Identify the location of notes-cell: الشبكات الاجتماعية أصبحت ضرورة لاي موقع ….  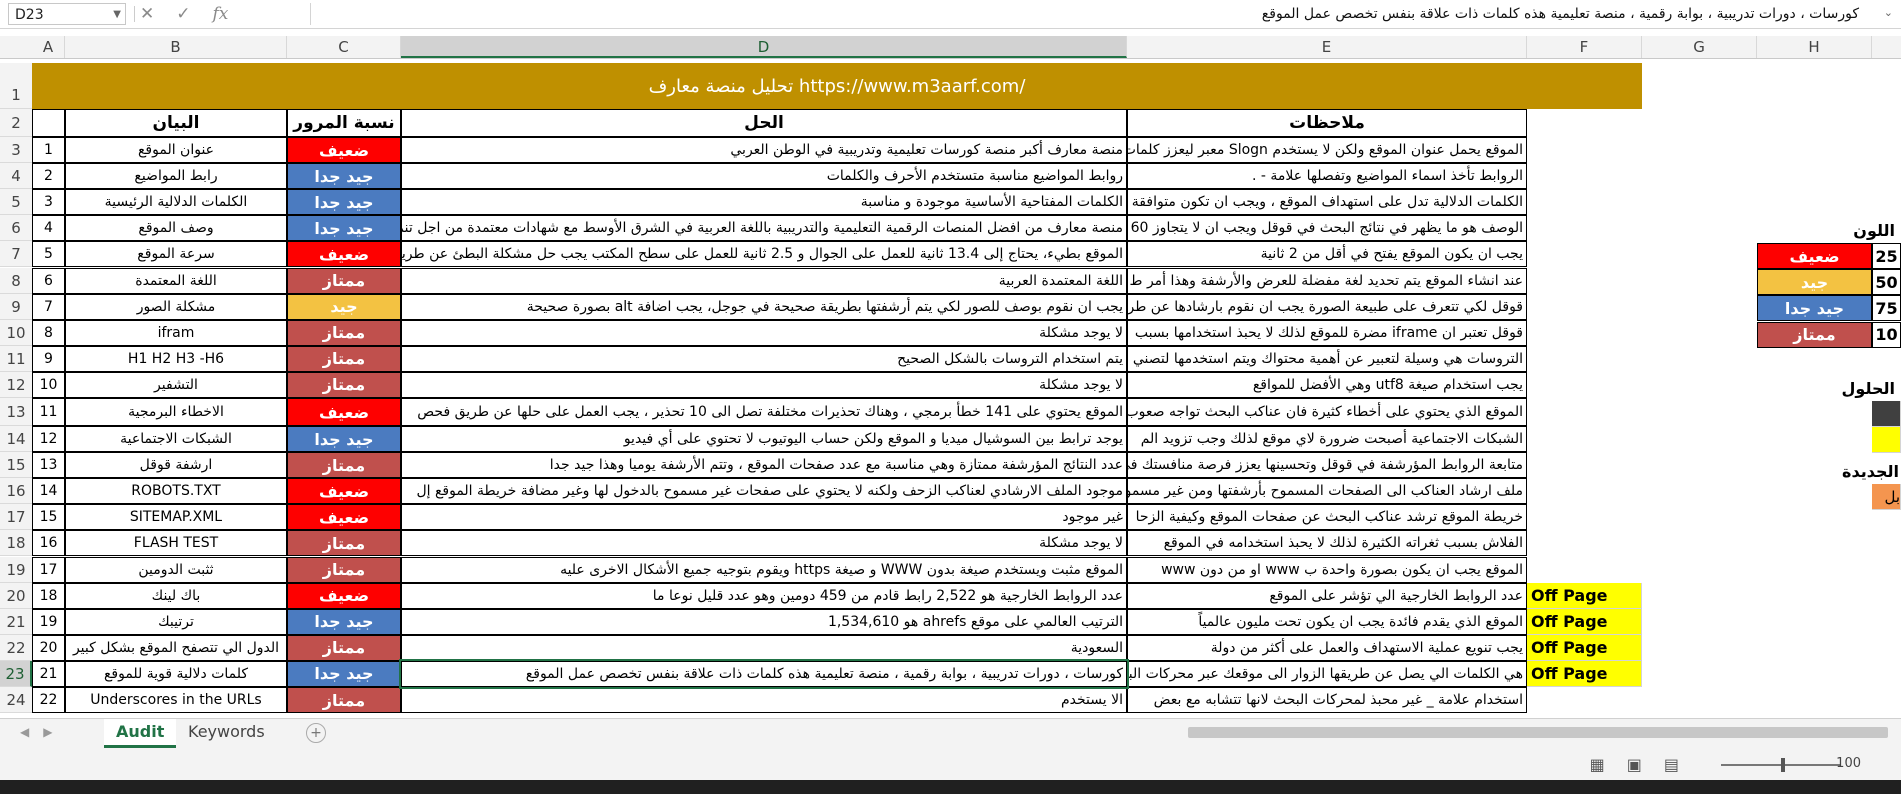
(1327, 439).